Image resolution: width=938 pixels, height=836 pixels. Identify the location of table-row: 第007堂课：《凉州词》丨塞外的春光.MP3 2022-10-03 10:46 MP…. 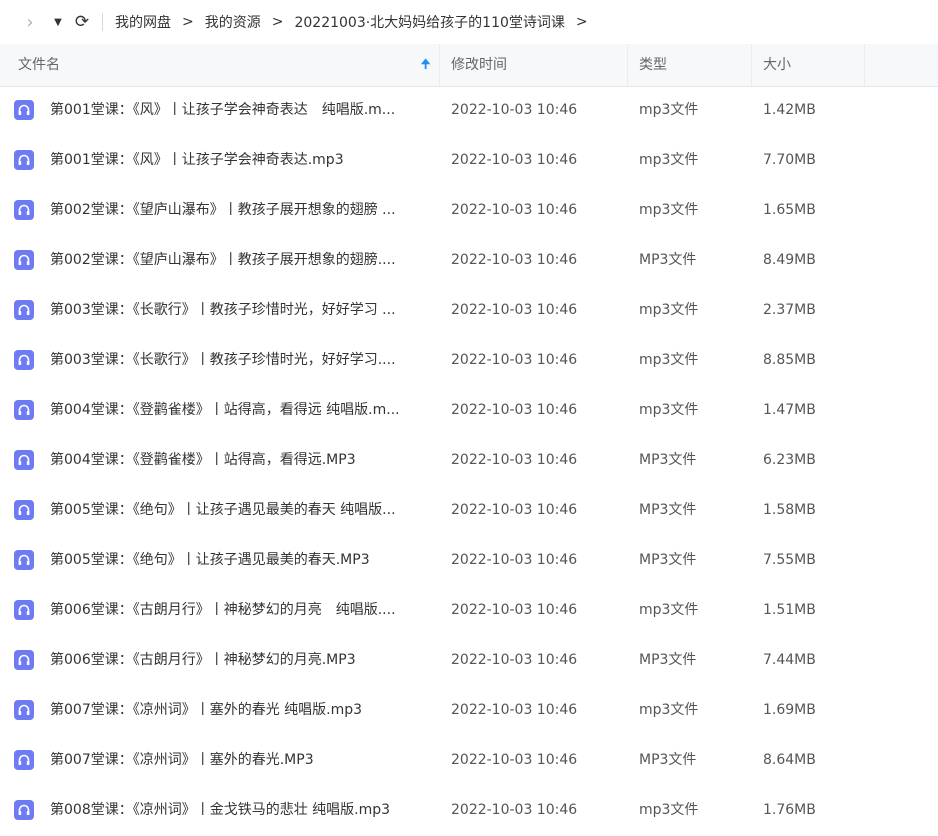
(469, 761).